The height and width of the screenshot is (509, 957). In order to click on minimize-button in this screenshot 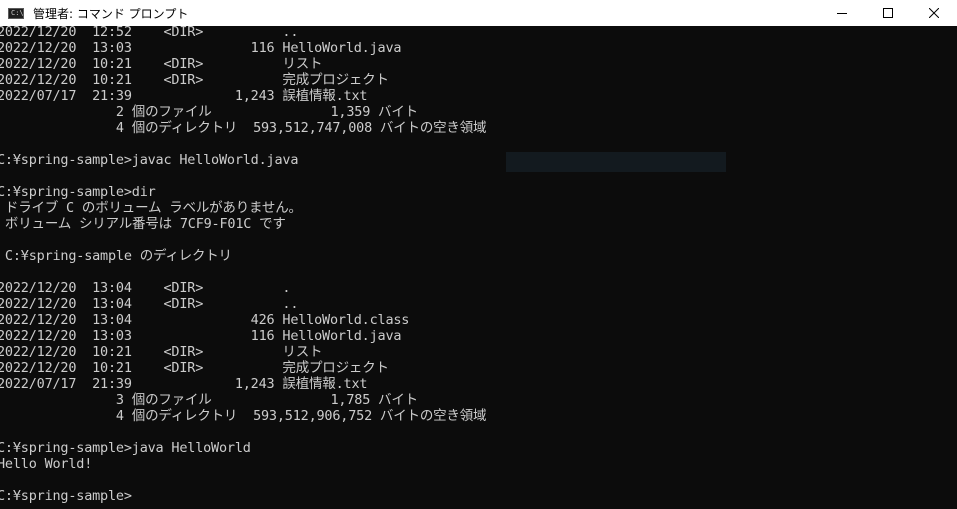, I will do `click(842, 13)`.